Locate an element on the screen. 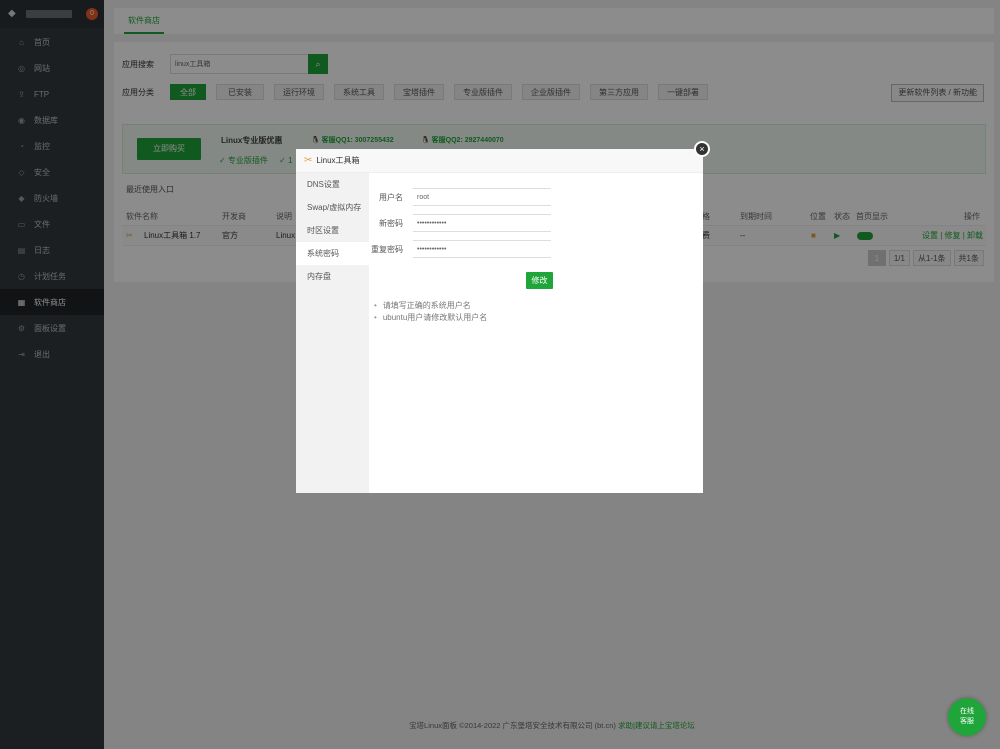  online-support-button: 在线 客服 is located at coordinates (967, 717).